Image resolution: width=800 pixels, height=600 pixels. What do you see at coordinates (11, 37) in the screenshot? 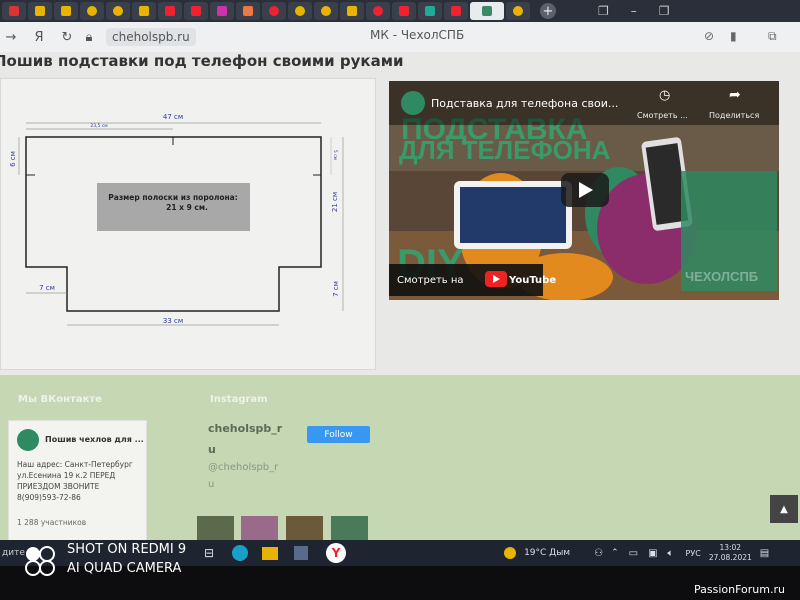
I see `back-icon: →` at bounding box center [11, 37].